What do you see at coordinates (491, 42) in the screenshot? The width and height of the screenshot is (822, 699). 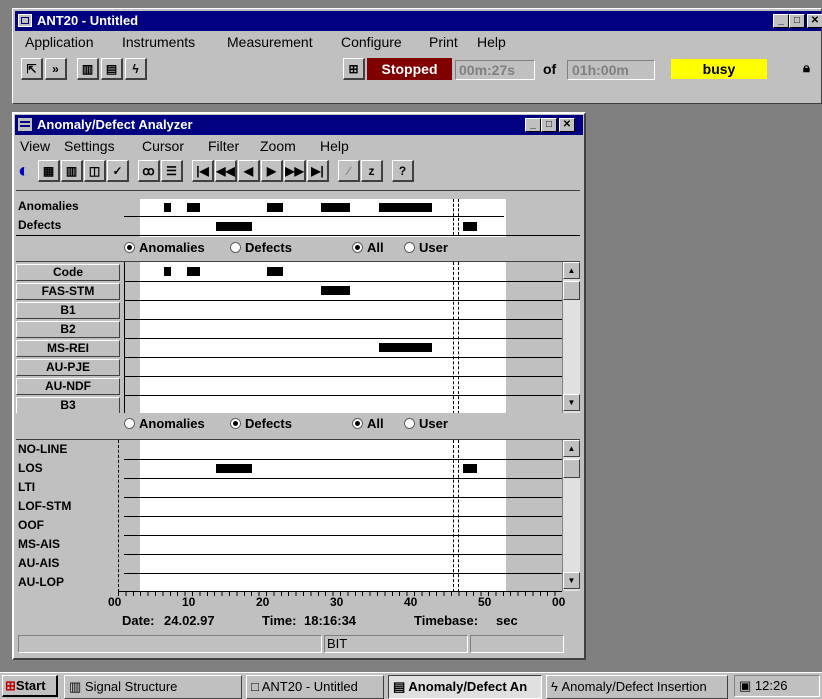 I see `menu-help: Help` at bounding box center [491, 42].